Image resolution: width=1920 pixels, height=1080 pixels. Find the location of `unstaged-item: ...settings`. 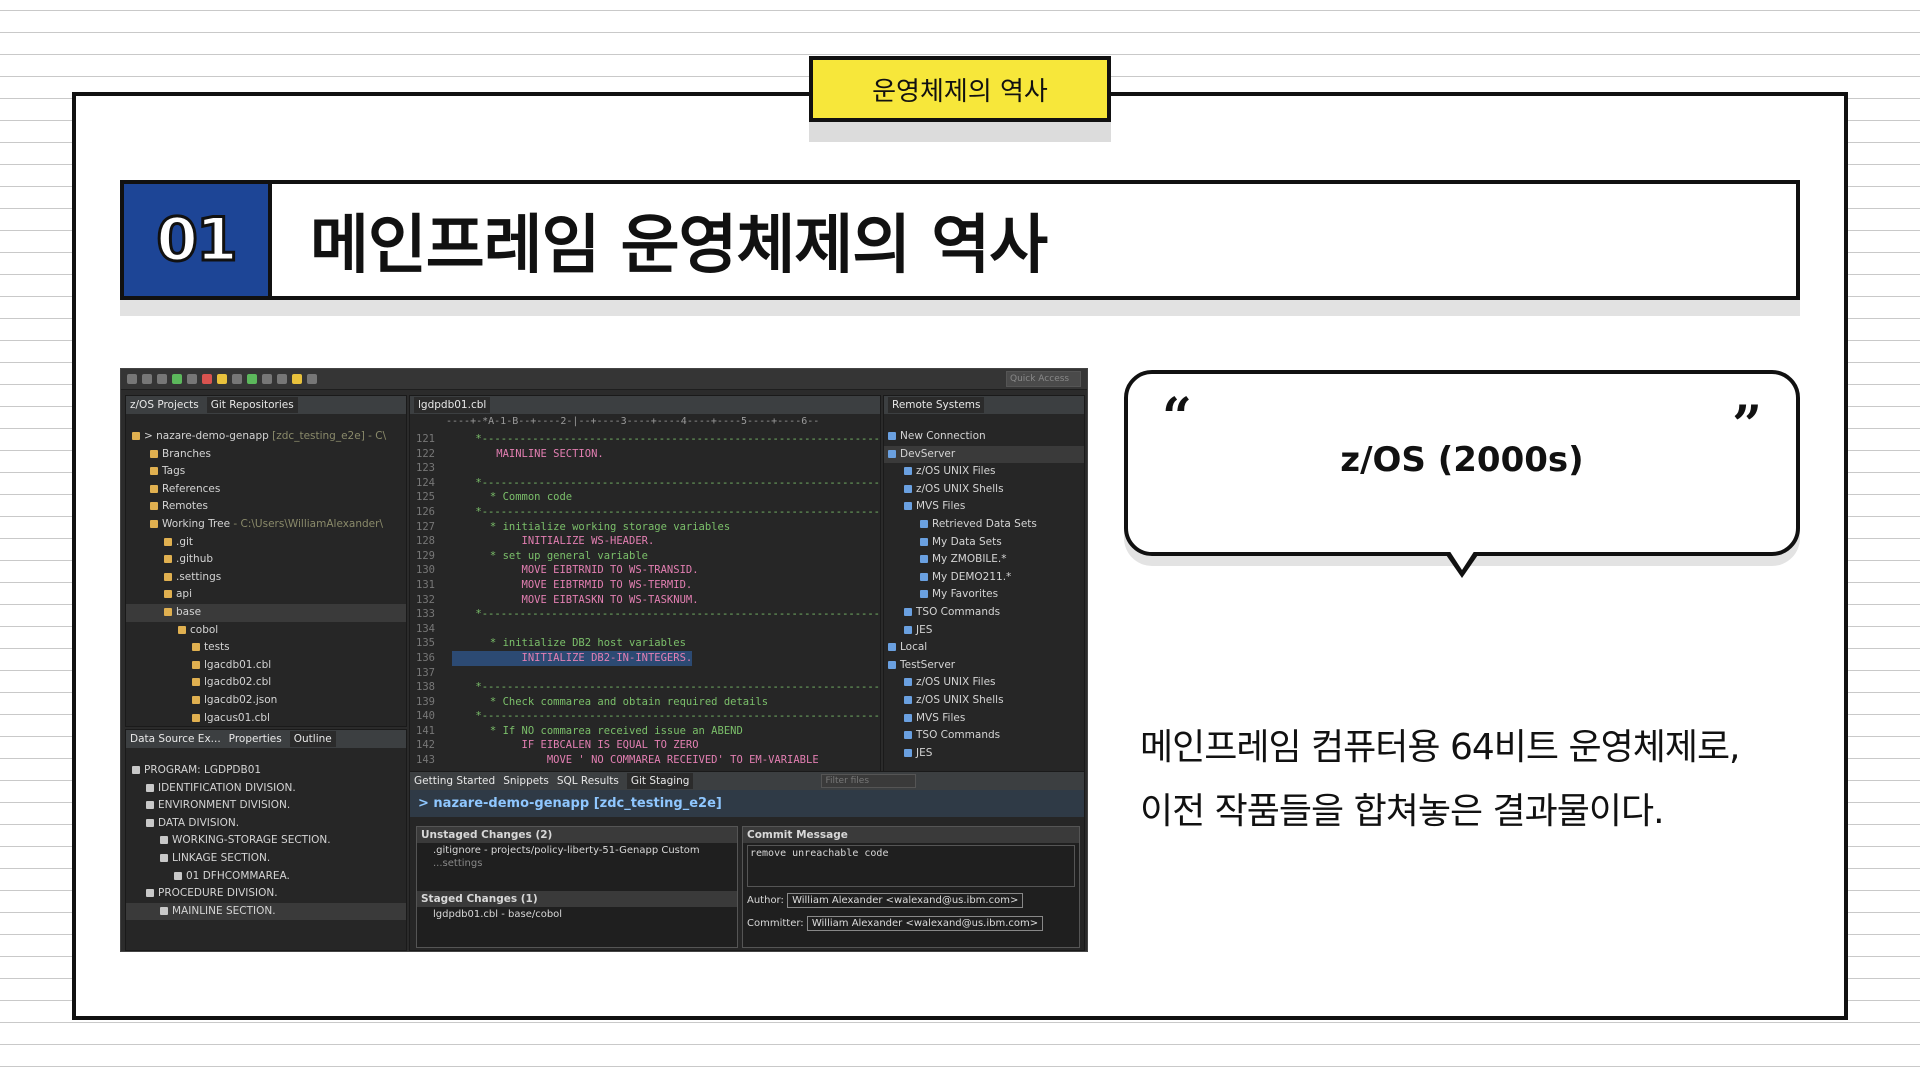

unstaged-item: ...settings is located at coordinates (577, 863).